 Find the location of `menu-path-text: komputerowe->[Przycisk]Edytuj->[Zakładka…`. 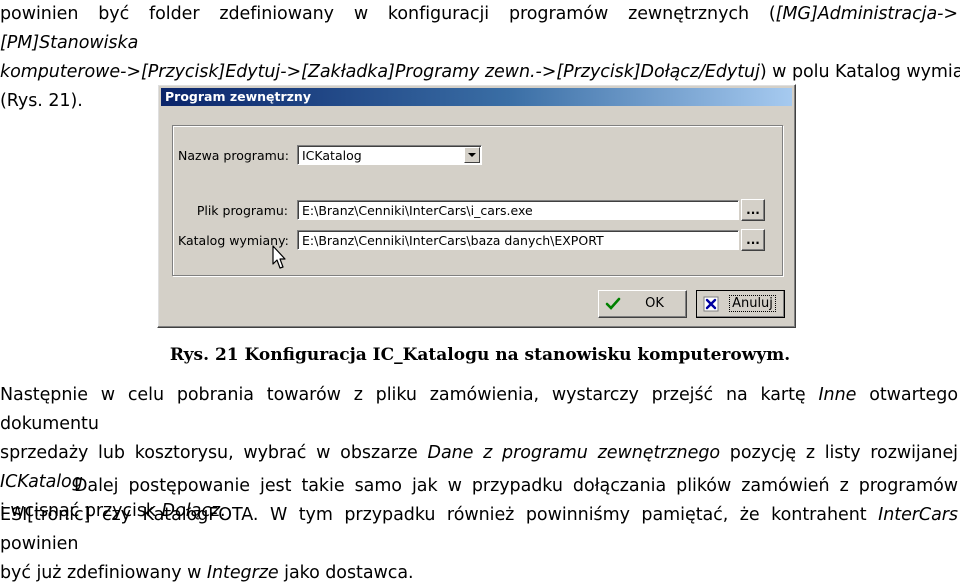

menu-path-text: komputerowe->[Przycisk]Edytuj->[Zakładka… is located at coordinates (380, 72).